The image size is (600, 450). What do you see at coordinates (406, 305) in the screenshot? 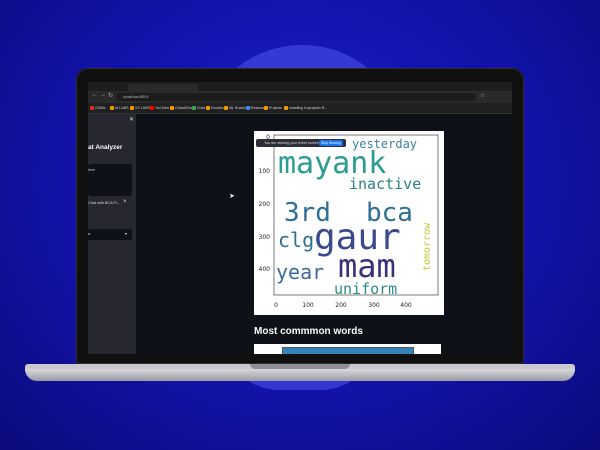
I see `x-tick-label: 400` at bounding box center [406, 305].